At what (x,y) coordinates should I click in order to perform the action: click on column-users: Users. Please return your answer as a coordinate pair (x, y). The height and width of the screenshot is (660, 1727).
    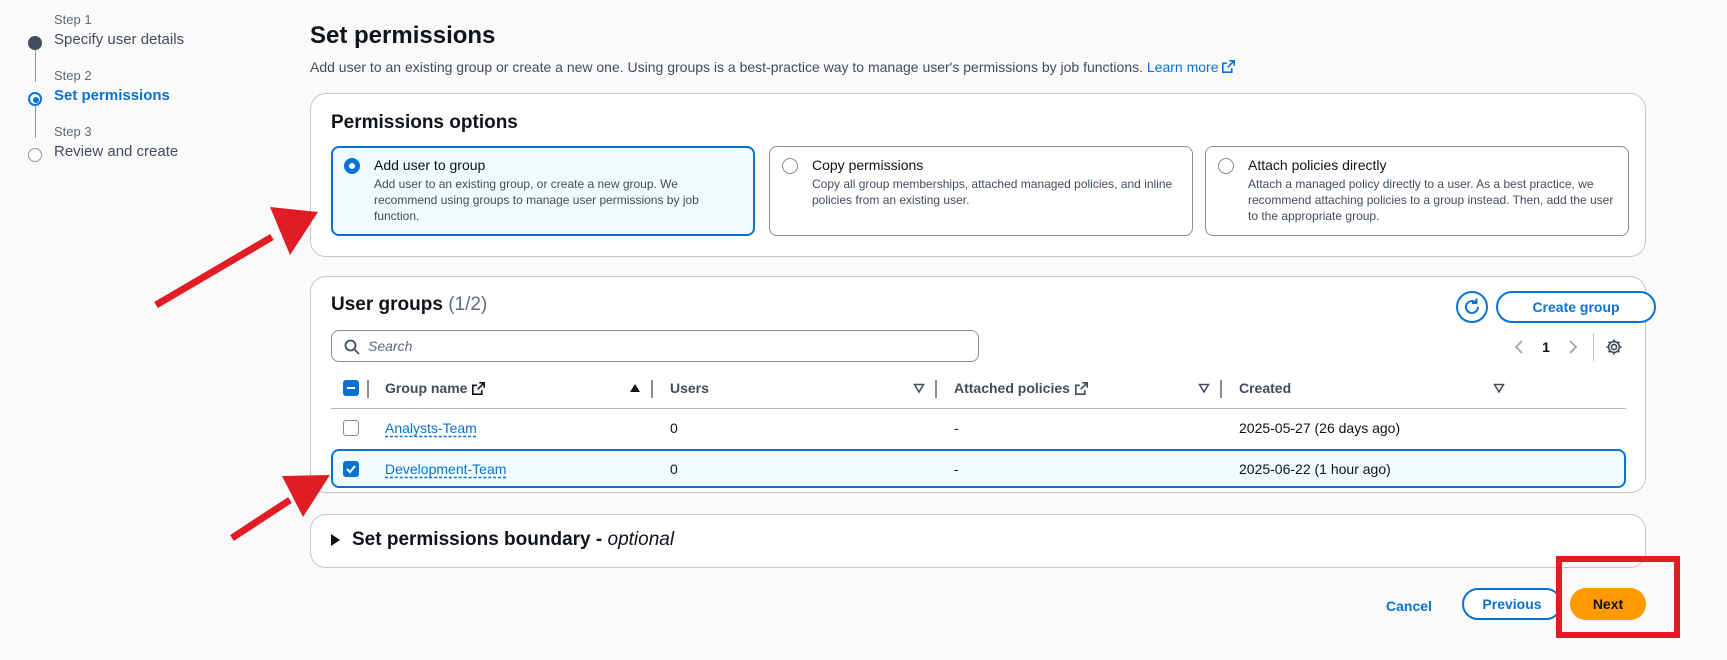
    Looking at the image, I should click on (689, 388).